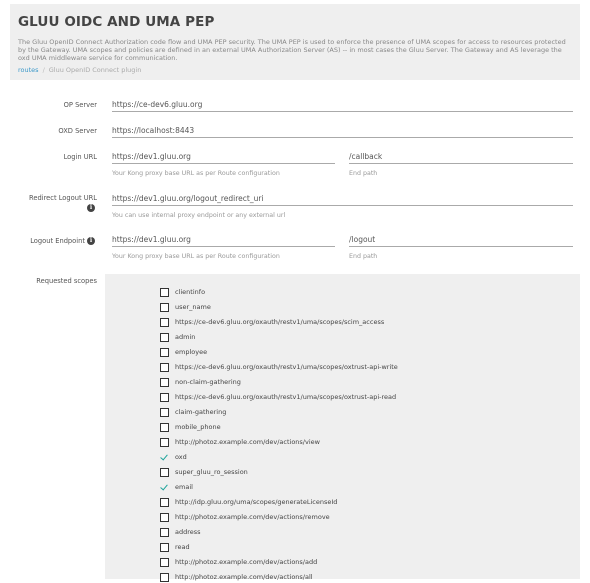 The width and height of the screenshot is (590, 583). I want to click on scope-label: email, so click(184, 487).